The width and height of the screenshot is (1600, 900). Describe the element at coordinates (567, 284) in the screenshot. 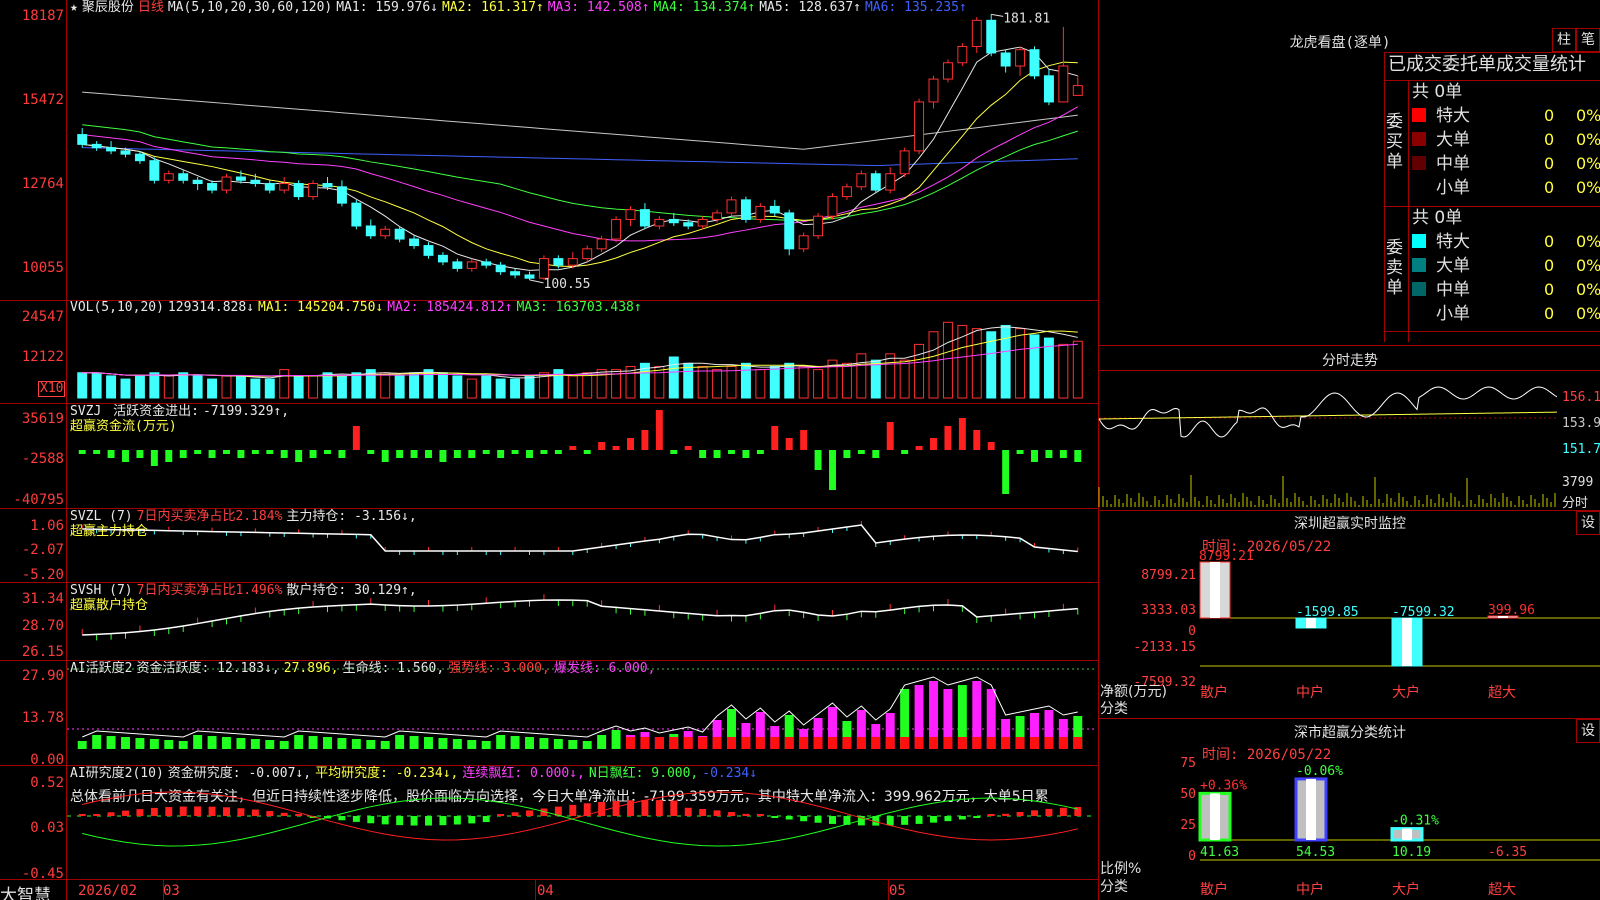

I see `low-mark: 100.55` at that location.